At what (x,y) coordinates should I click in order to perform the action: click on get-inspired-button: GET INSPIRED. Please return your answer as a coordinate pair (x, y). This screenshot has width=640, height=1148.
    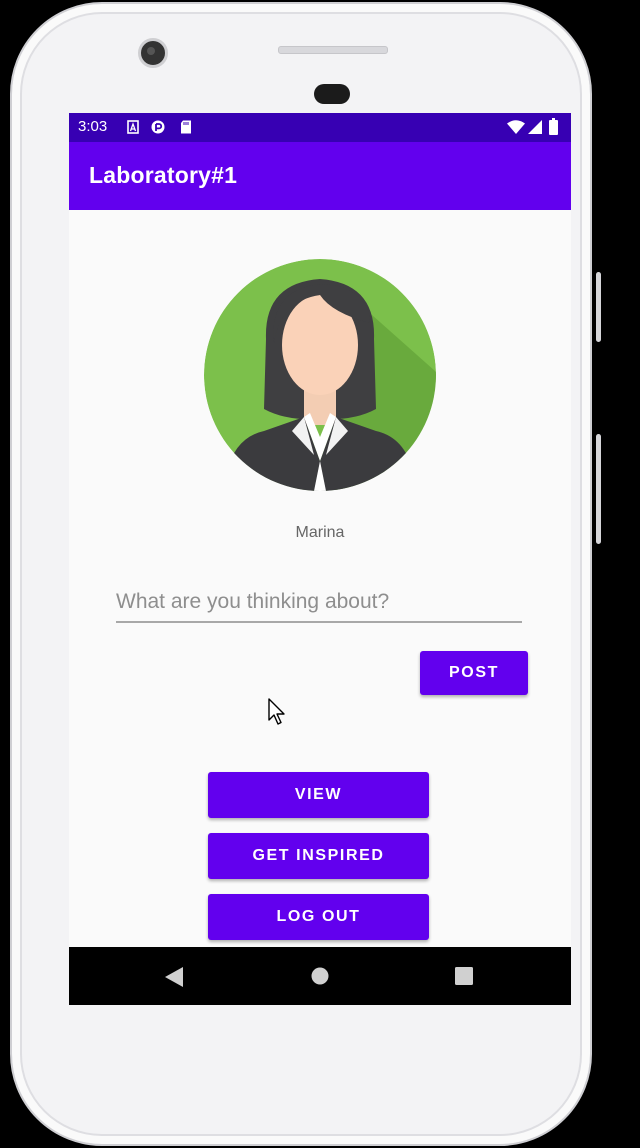
    Looking at the image, I should click on (318, 856).